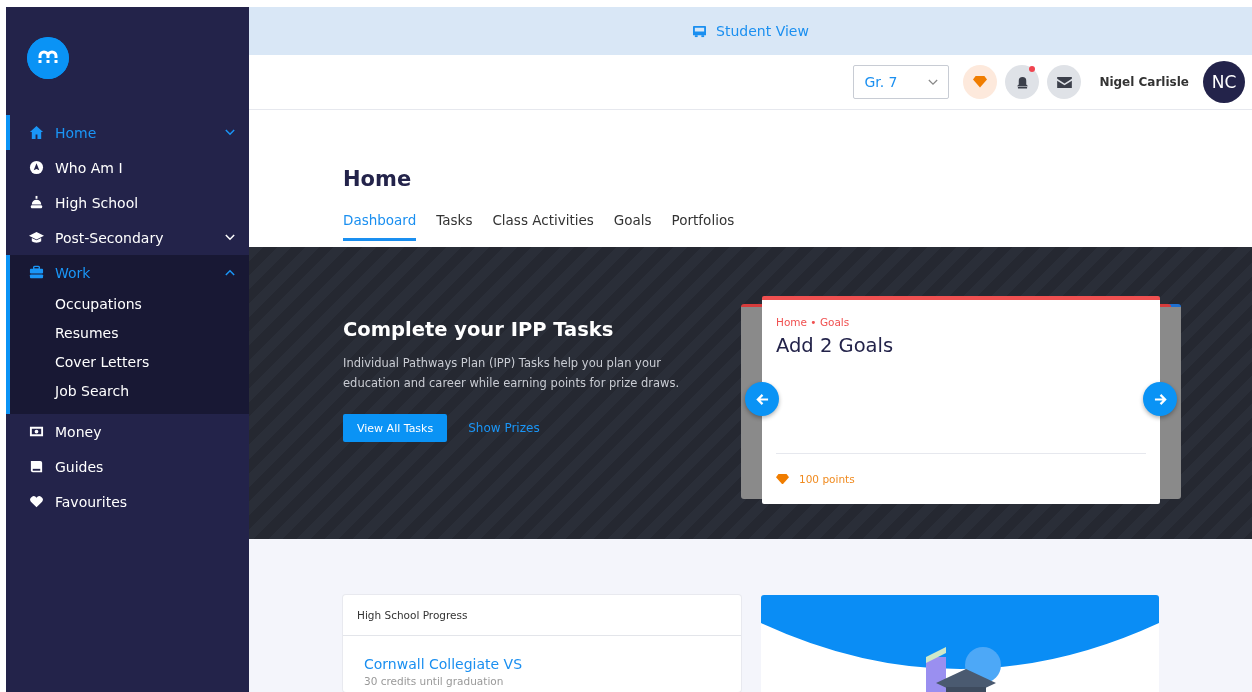 The image size is (1252, 692). I want to click on sidebar-item: Work, so click(129, 272).